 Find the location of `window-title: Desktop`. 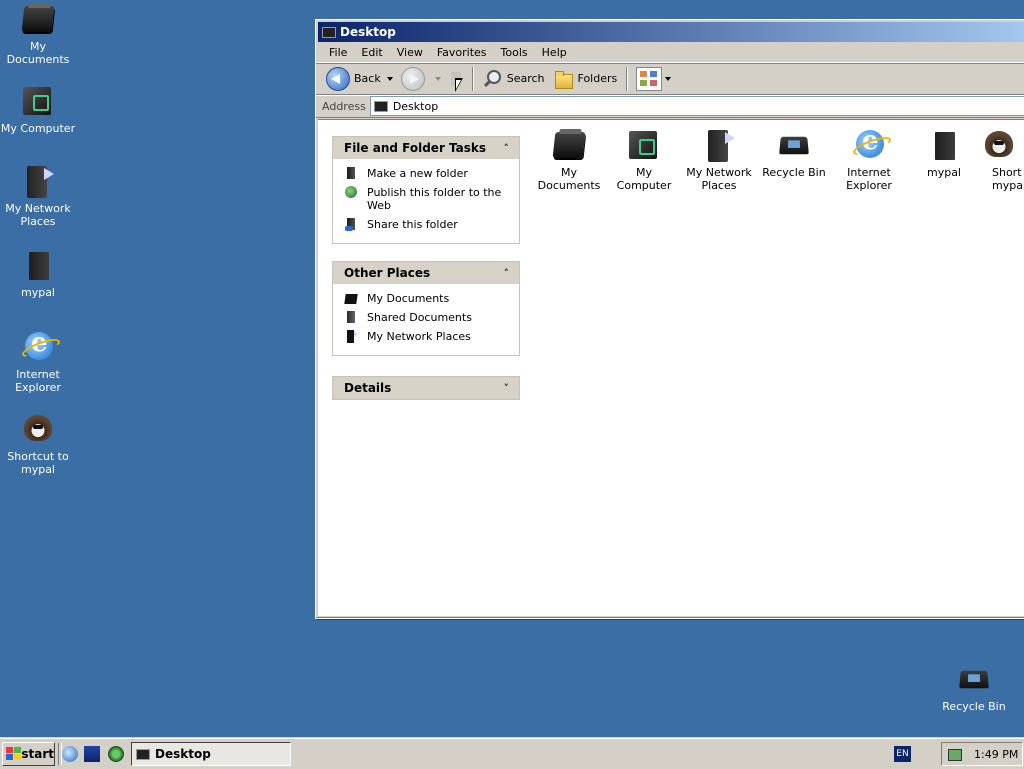

window-title: Desktop is located at coordinates (368, 32).